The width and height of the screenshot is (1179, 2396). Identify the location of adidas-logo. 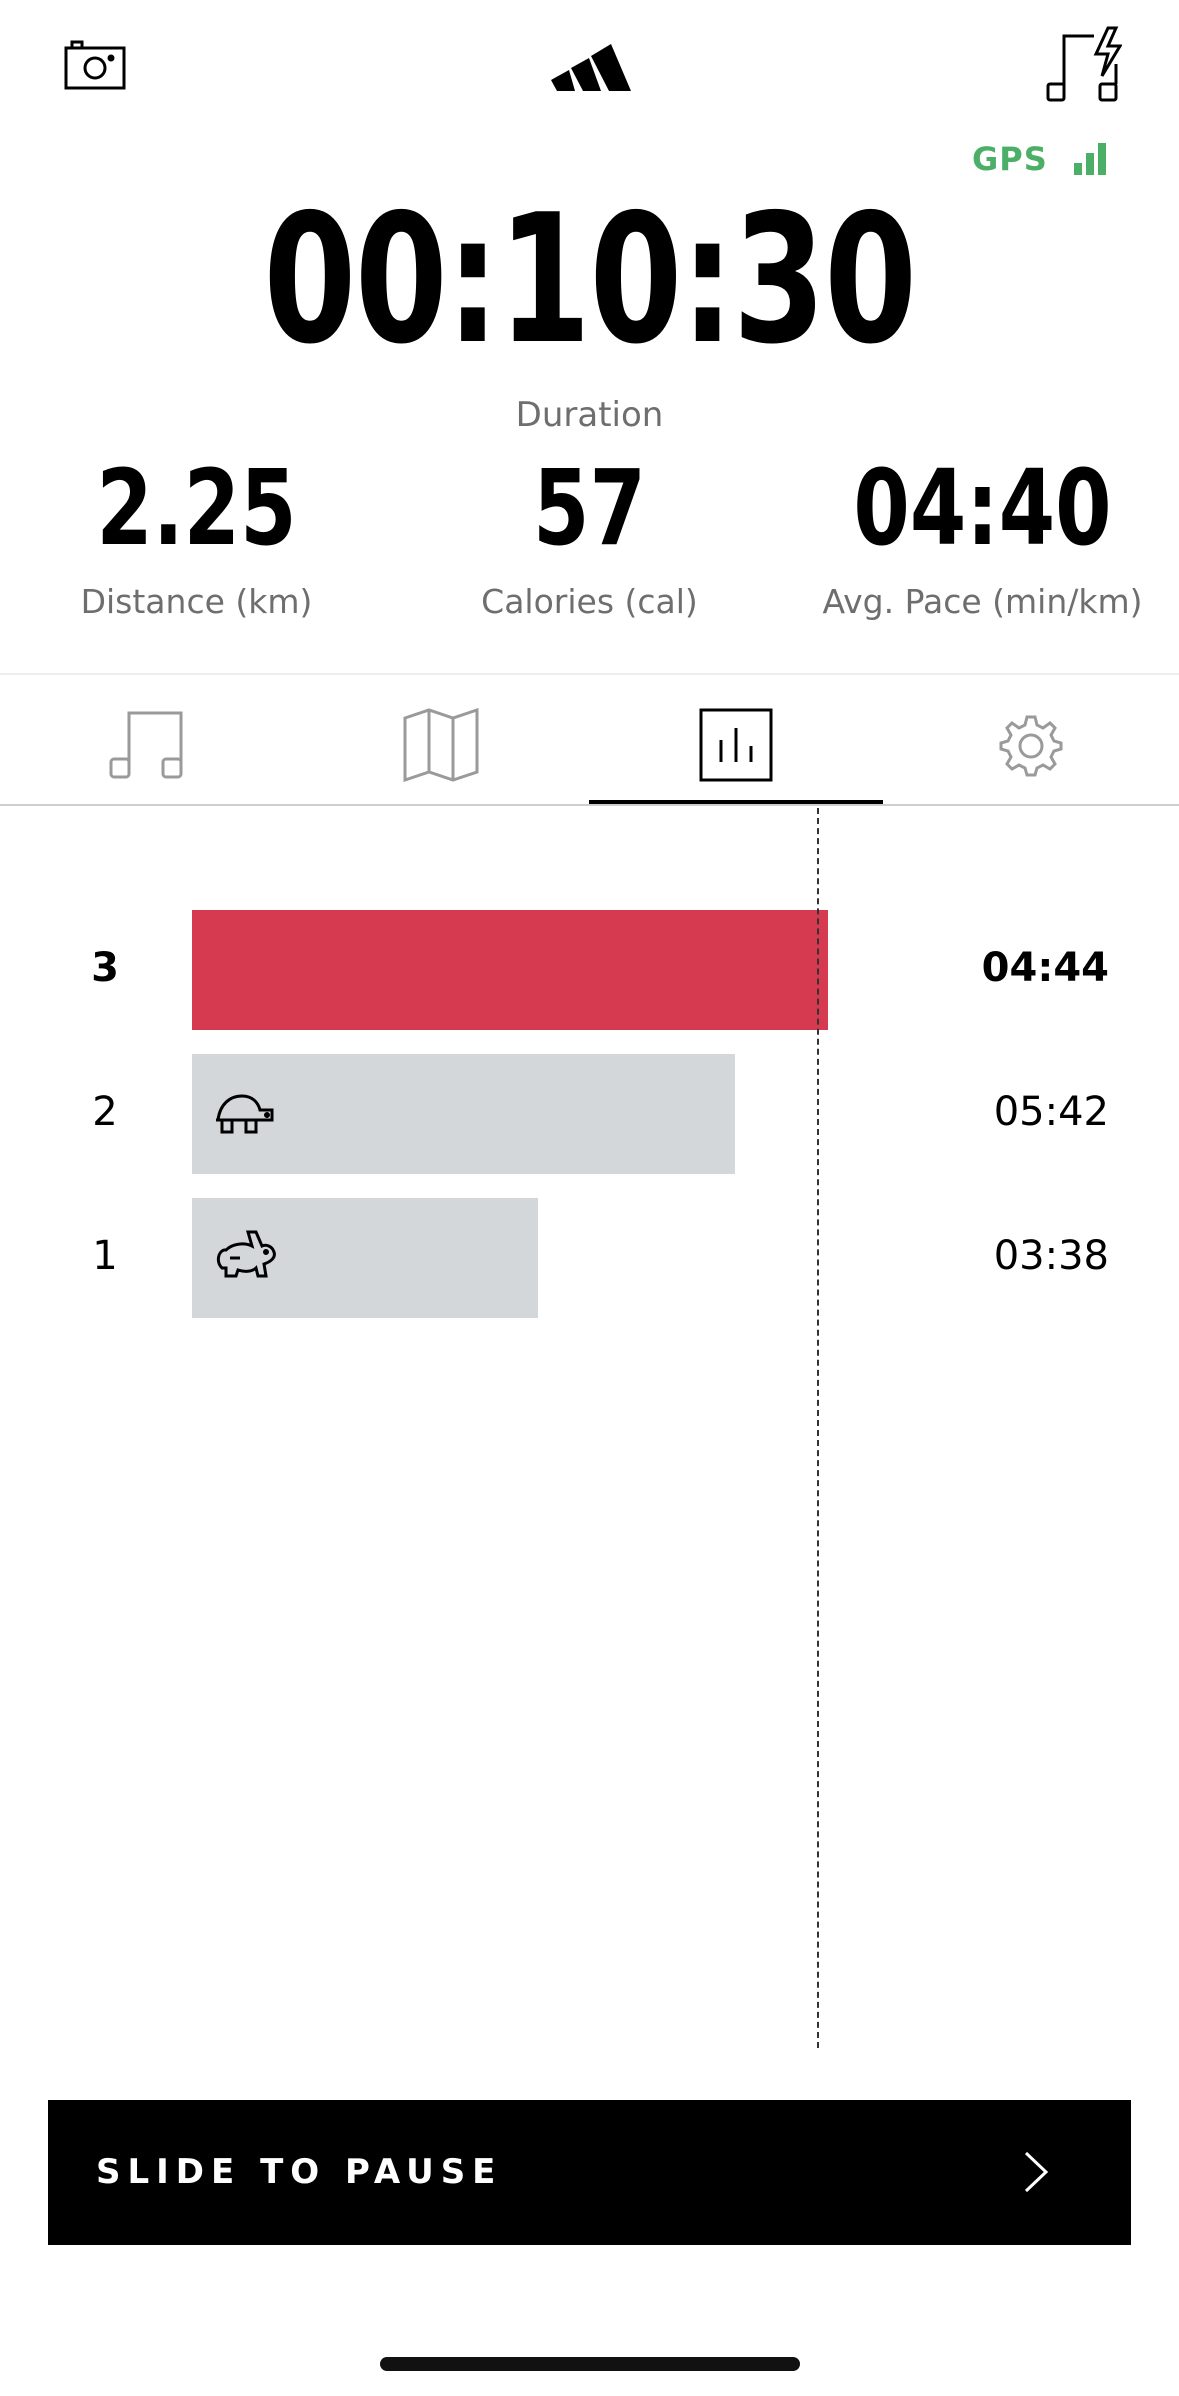
(590, 65).